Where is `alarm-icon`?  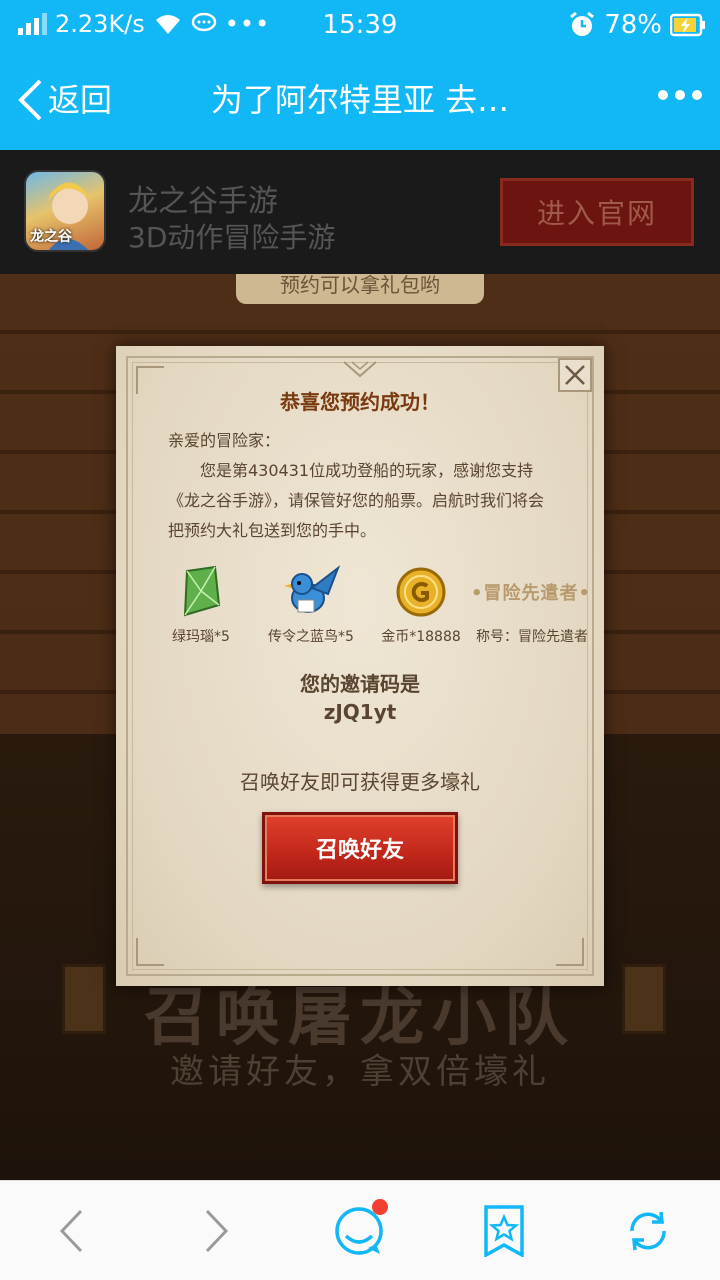 alarm-icon is located at coordinates (582, 23).